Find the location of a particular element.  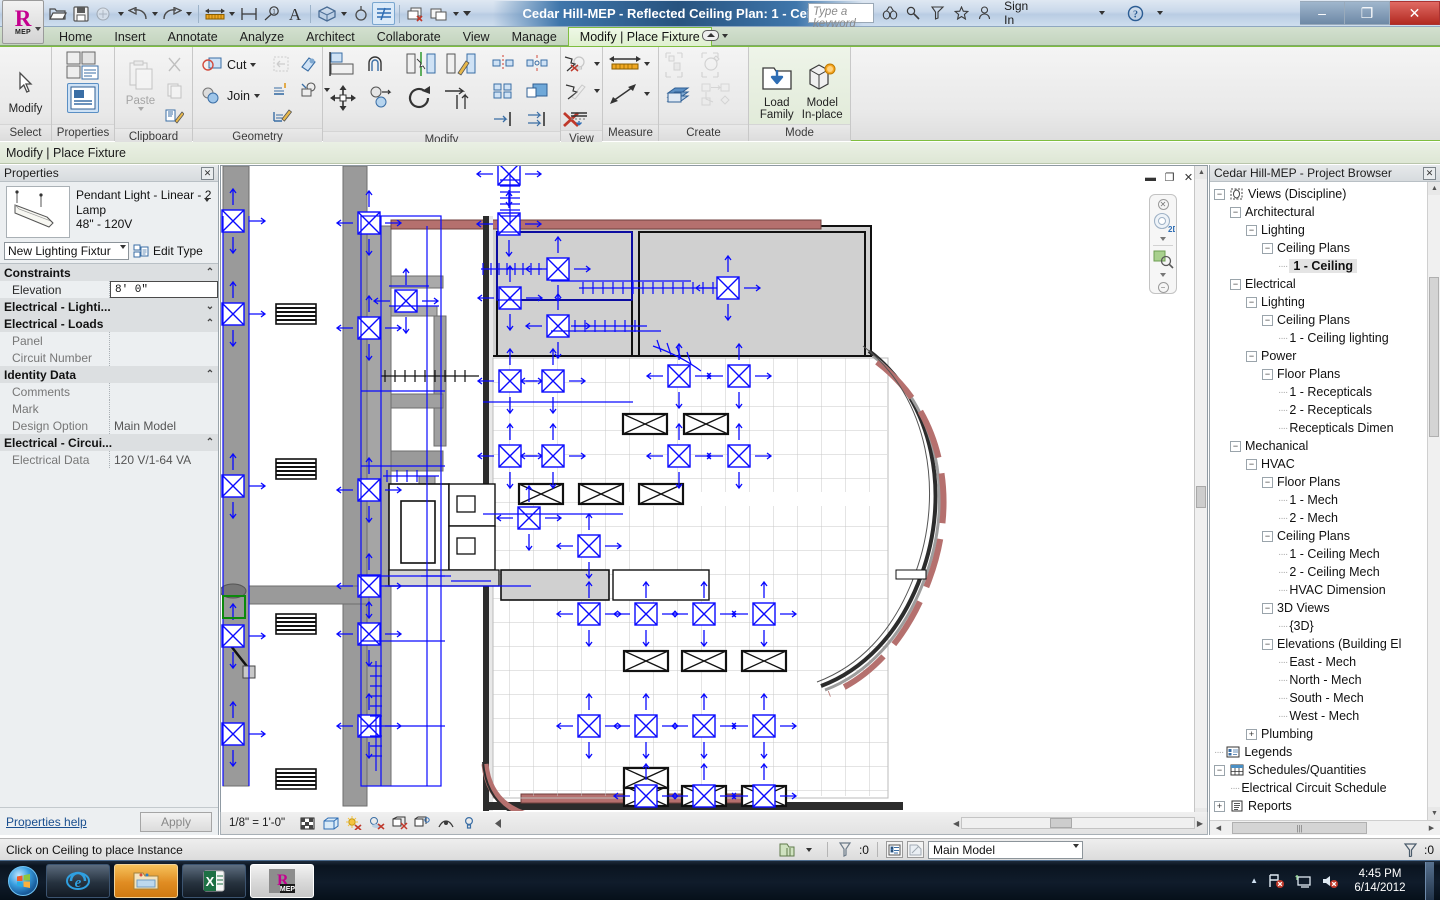

light-source-dropdown-icon is located at coordinates (597, 64).